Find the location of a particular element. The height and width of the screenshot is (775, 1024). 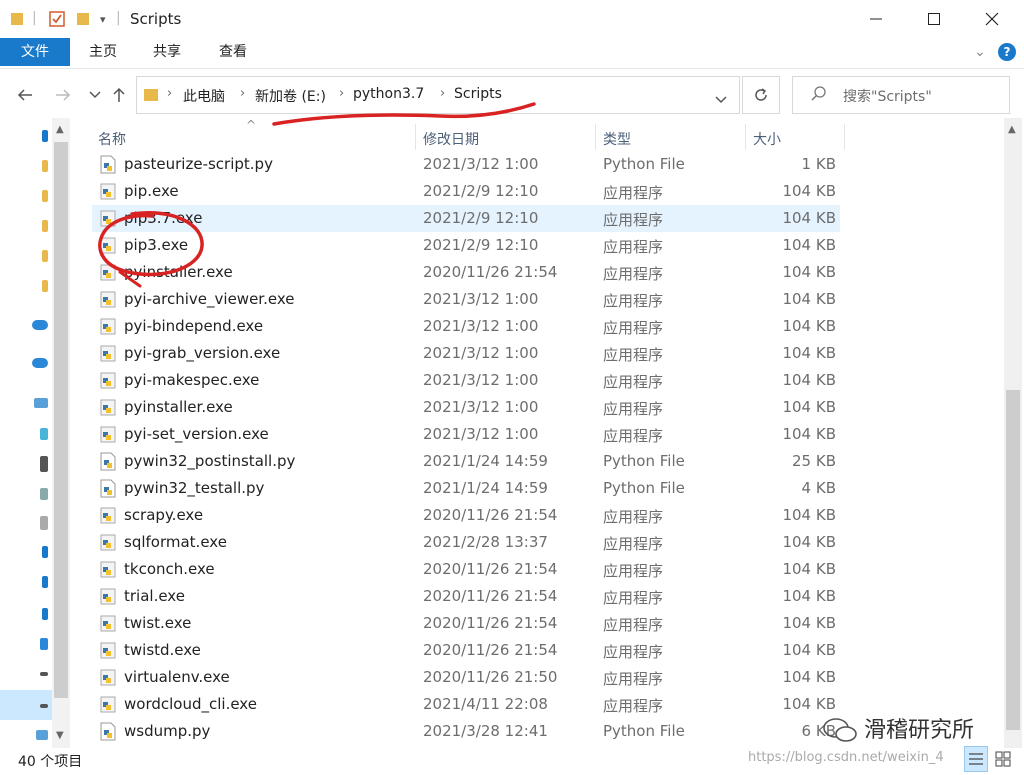

minimize-button is located at coordinates (876, 19).